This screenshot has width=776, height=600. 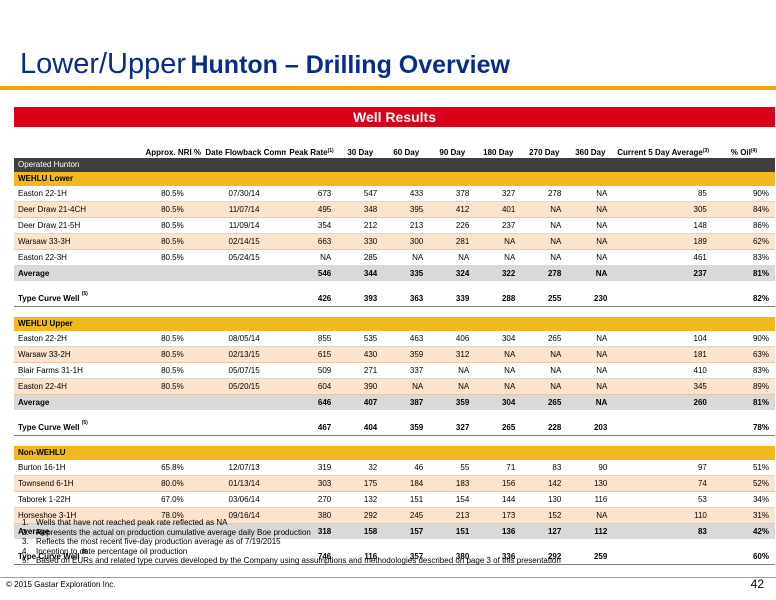 I want to click on table-cell: 81%, so click(x=743, y=273).